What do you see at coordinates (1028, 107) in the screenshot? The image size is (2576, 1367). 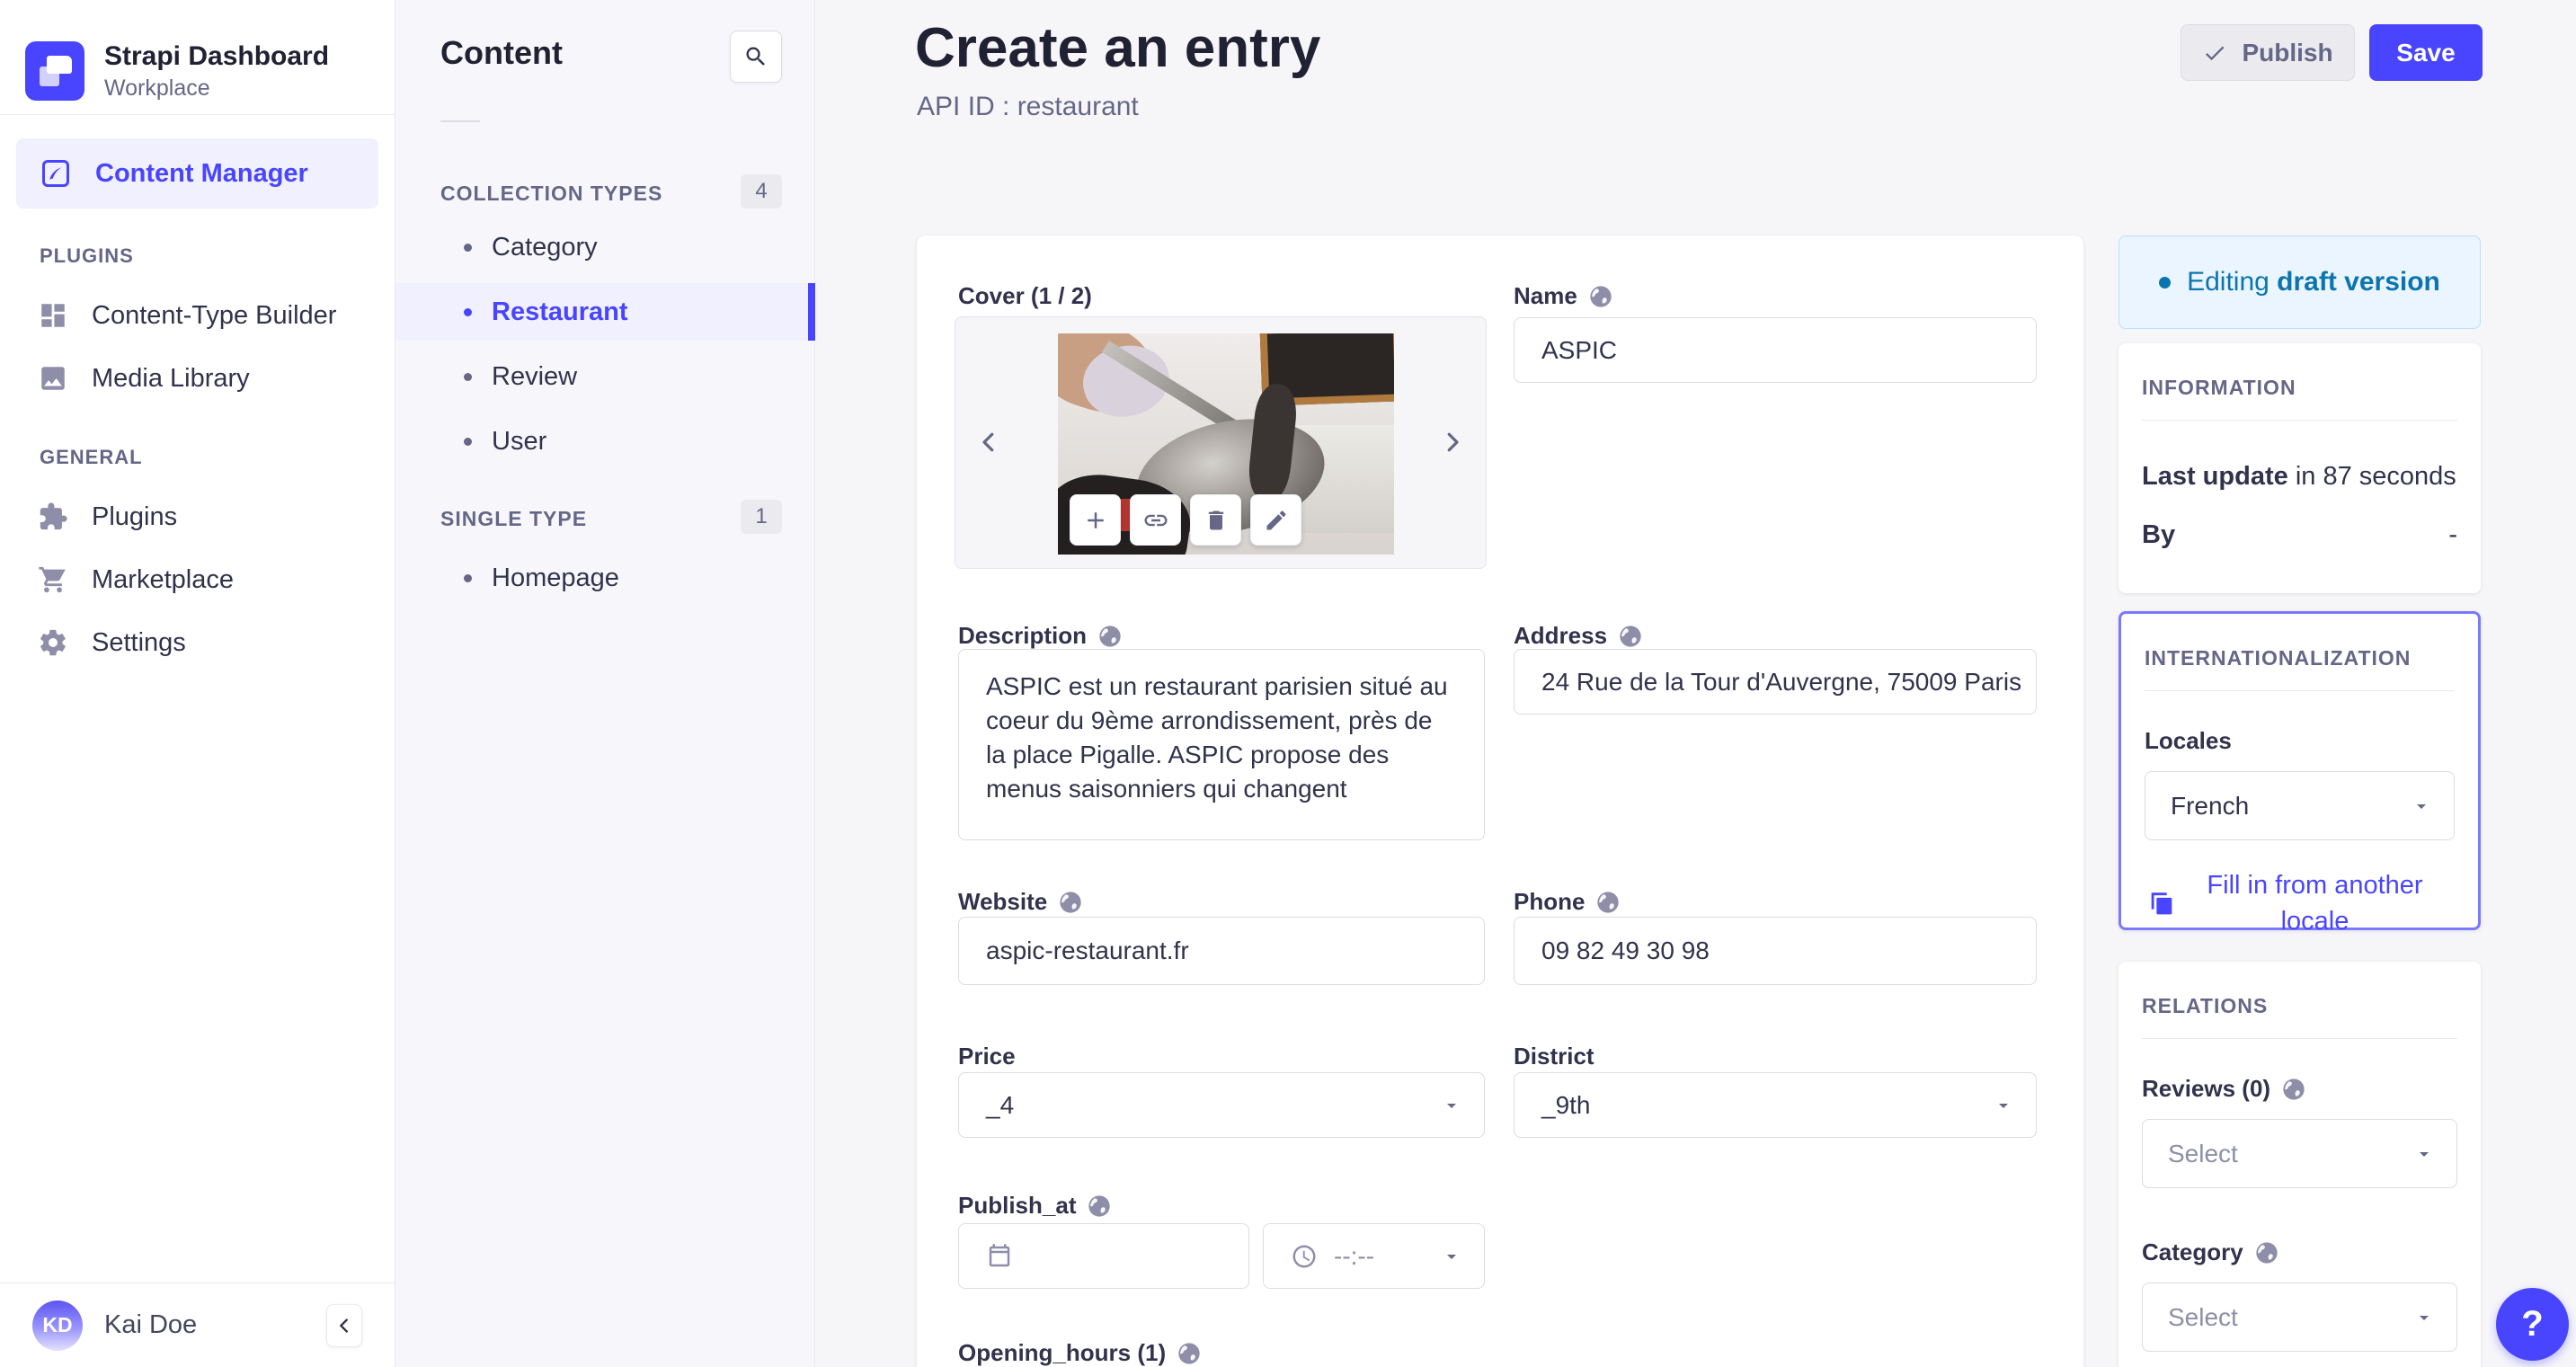 I see `api-id-subtitle: API ID : restaurant` at bounding box center [1028, 107].